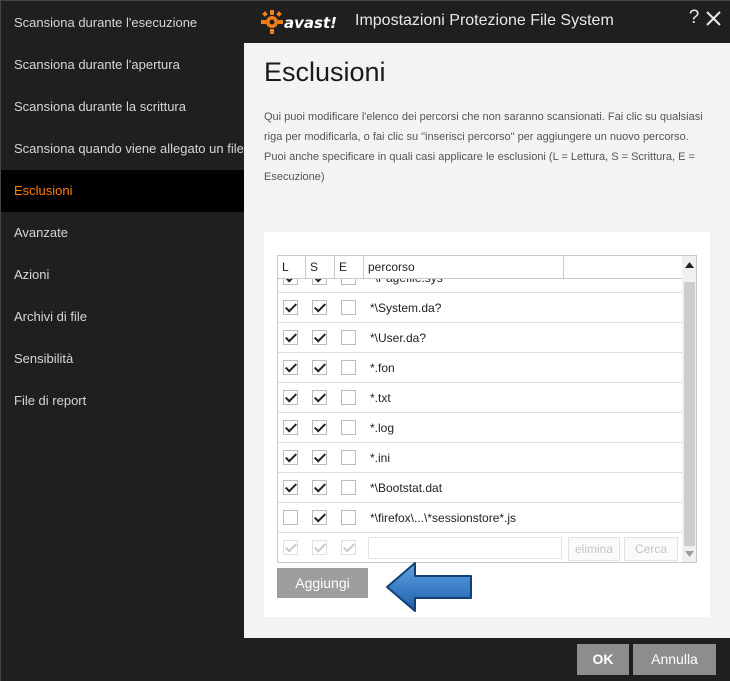 This screenshot has width=730, height=681. What do you see at coordinates (292, 267) in the screenshot?
I see `column-header-read: L` at bounding box center [292, 267].